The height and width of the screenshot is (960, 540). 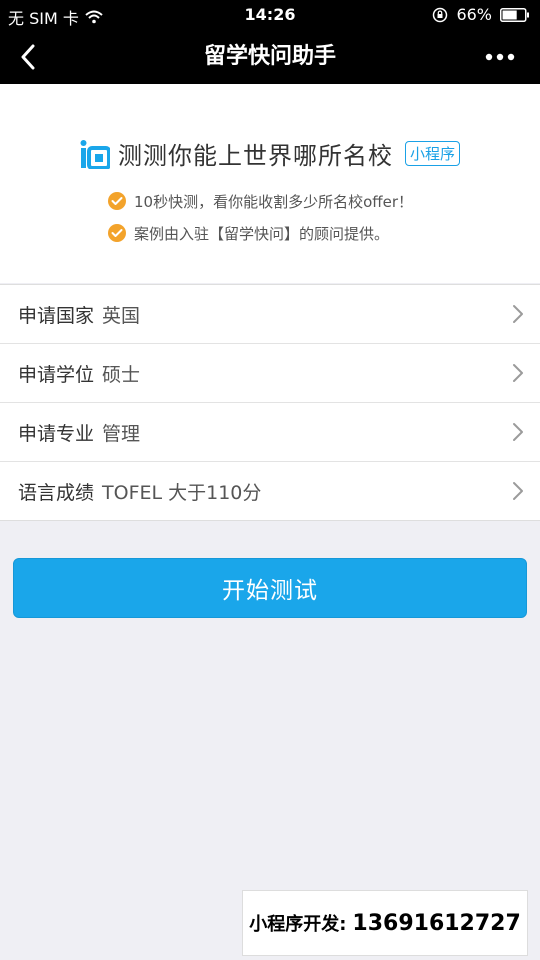 What do you see at coordinates (270, 491) in the screenshot?
I see `row-language-score: 语言成绩 TOFEL 大于110分` at bounding box center [270, 491].